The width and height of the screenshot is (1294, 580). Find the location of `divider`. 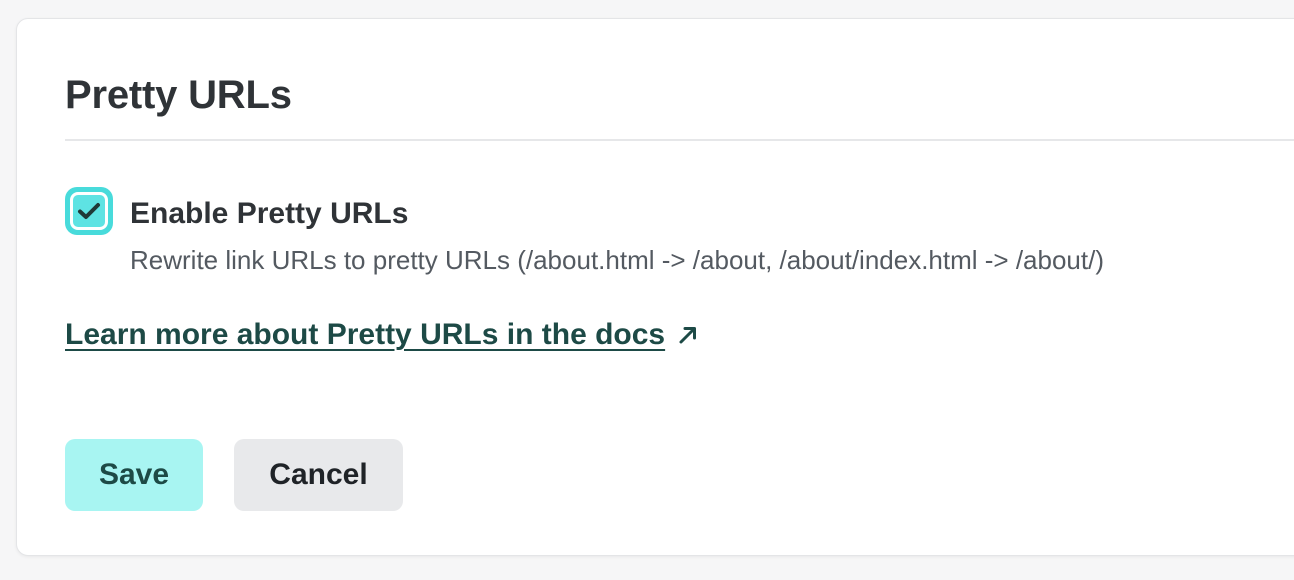

divider is located at coordinates (679, 140).